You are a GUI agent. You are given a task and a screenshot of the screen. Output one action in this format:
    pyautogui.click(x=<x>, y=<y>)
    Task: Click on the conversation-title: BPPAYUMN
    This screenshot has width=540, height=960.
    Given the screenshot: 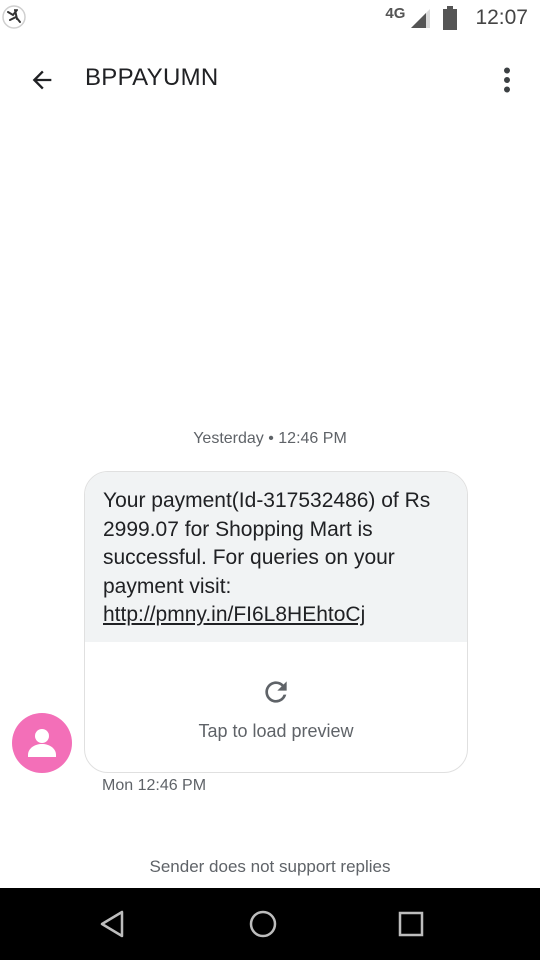 What is the action you would take?
    pyautogui.click(x=152, y=77)
    